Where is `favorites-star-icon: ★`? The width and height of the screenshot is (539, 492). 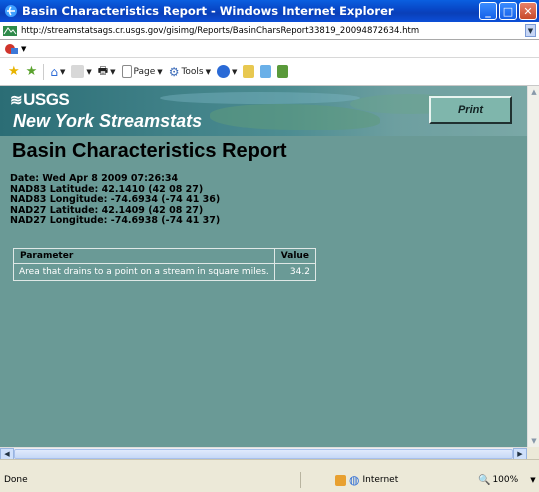
favorites-star-icon: ★ is located at coordinates (14, 71).